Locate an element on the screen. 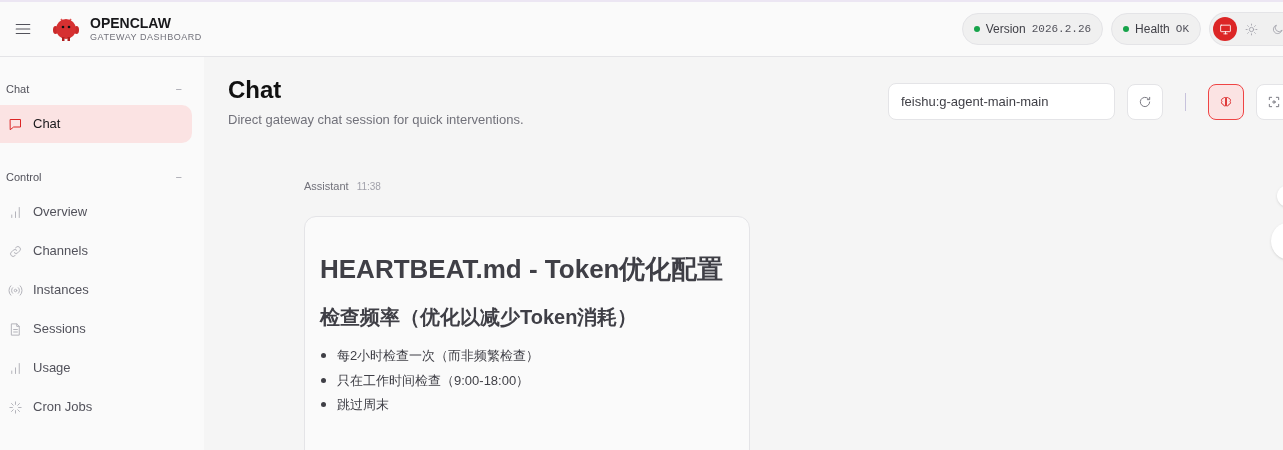 This screenshot has height=450, width=1283. message-time: 11:38 is located at coordinates (368, 187).